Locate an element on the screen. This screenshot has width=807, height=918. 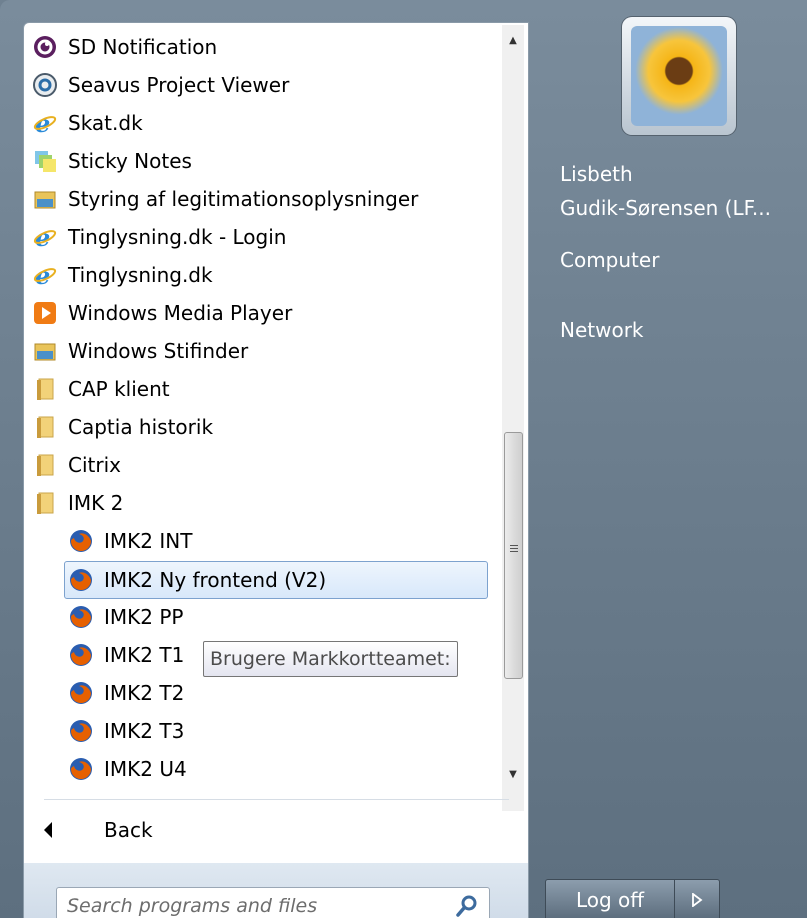
list-item-imk2-int: IMK2 INT is located at coordinates (280, 541).